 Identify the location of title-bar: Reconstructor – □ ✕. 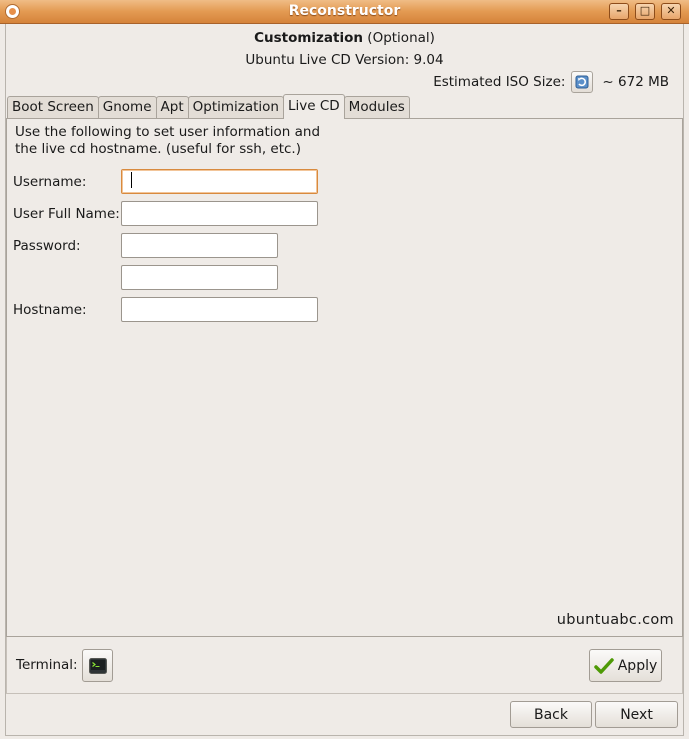
(344, 12).